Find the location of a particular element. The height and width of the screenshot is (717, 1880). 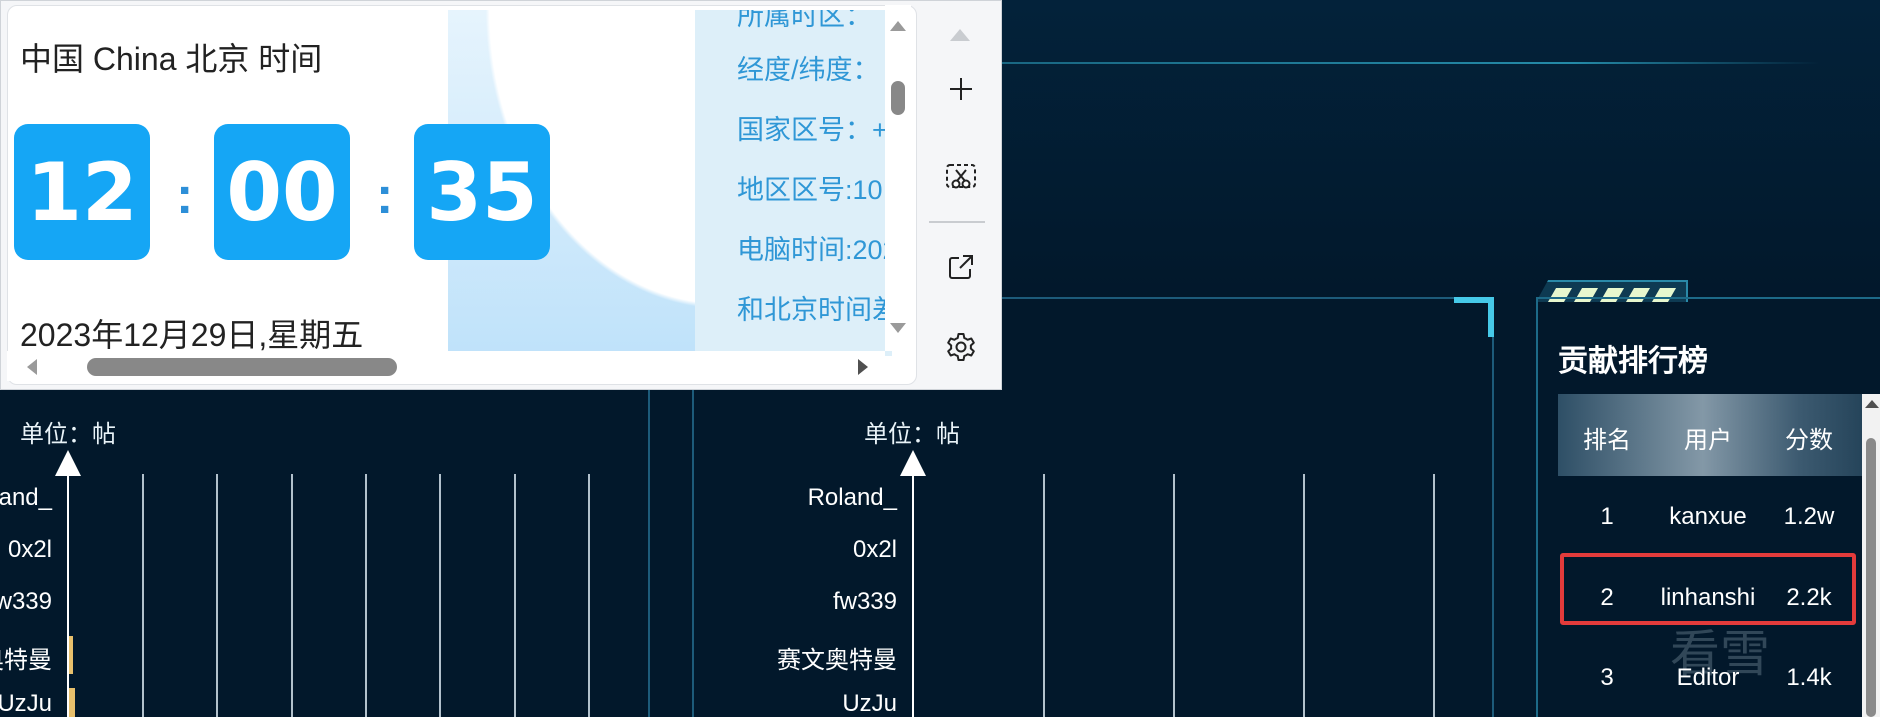

middle-chart-category-label: 赛文奥特曼 is located at coordinates (837, 660).